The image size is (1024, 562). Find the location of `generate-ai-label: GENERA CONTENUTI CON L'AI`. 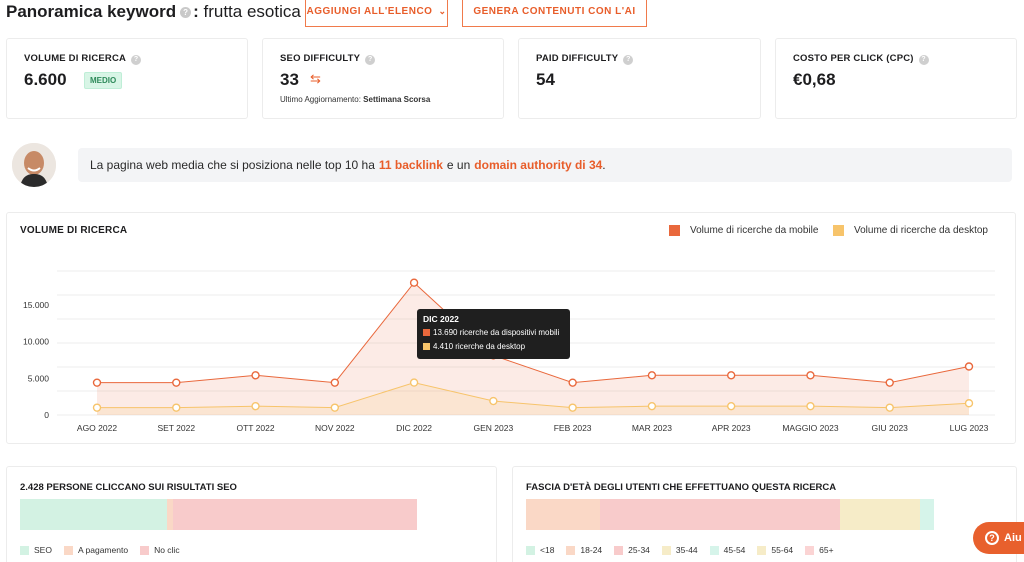

generate-ai-label: GENERA CONTENUTI CON L'AI is located at coordinates (554, 11).